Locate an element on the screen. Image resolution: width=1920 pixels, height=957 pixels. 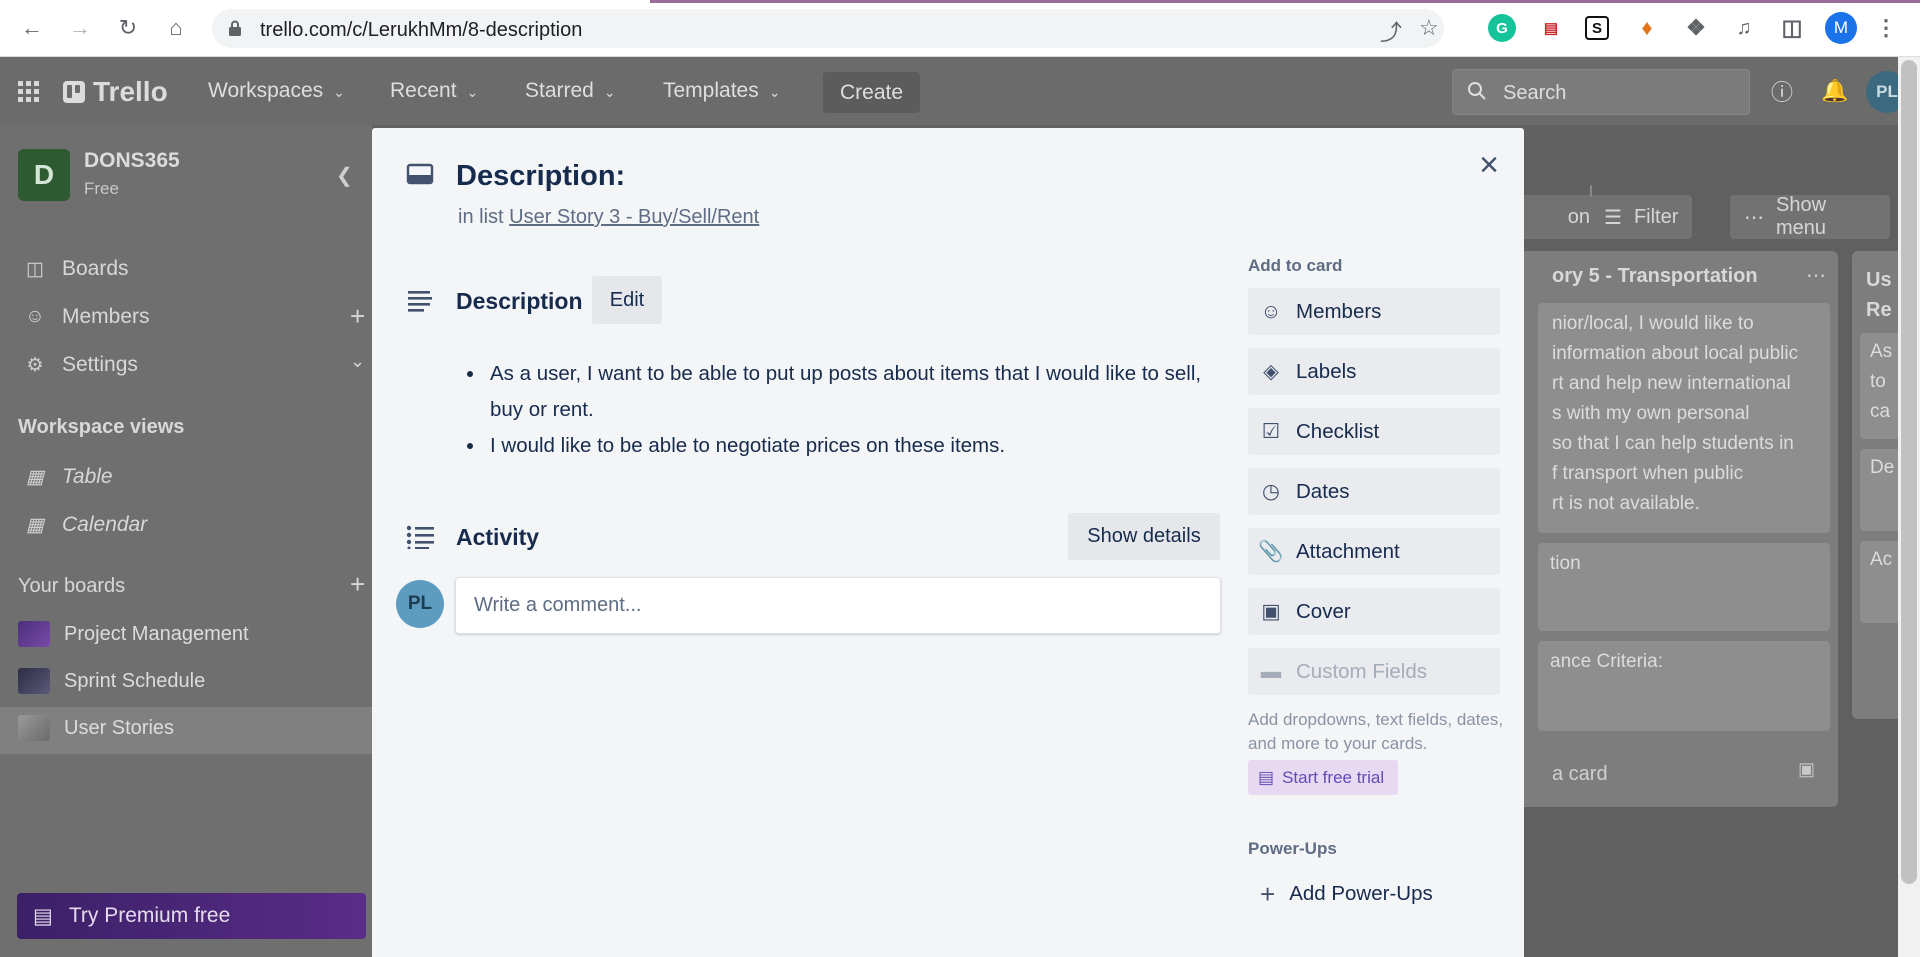
nav-starred: Starred ⌄ is located at coordinates (570, 91).